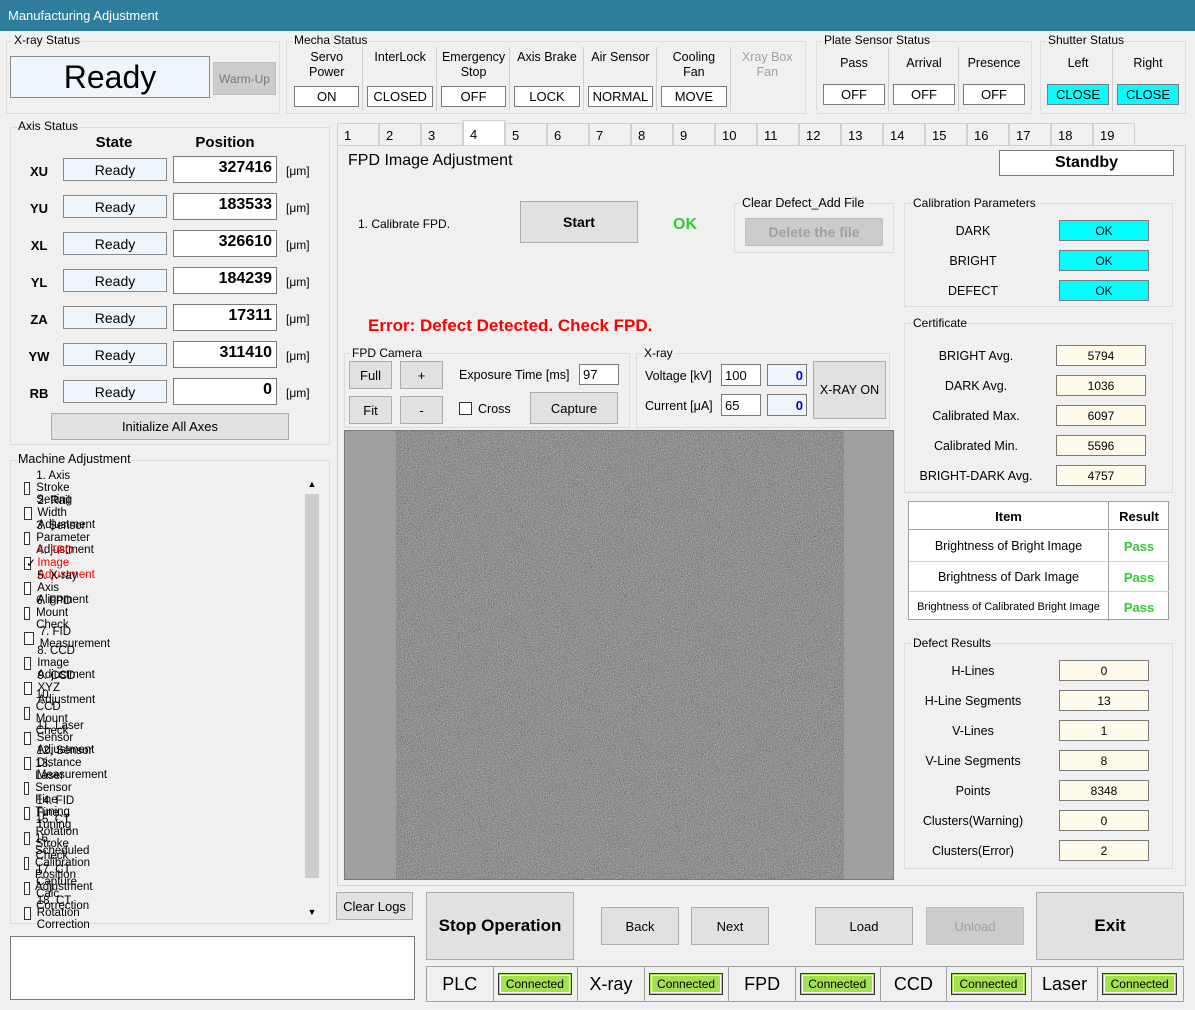 Image resolution: width=1195 pixels, height=1010 pixels. Describe the element at coordinates (694, 134) in the screenshot. I see `tab-9: 9` at that location.